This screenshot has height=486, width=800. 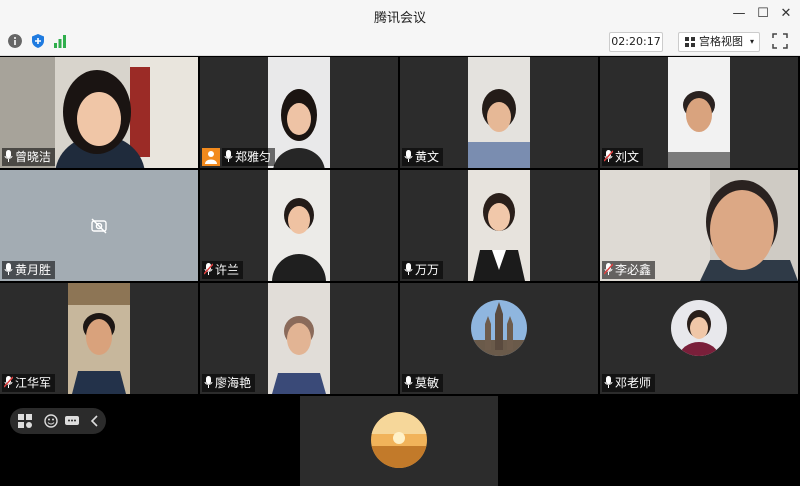 What do you see at coordinates (38, 41) in the screenshot?
I see `security-shield-icon` at bounding box center [38, 41].